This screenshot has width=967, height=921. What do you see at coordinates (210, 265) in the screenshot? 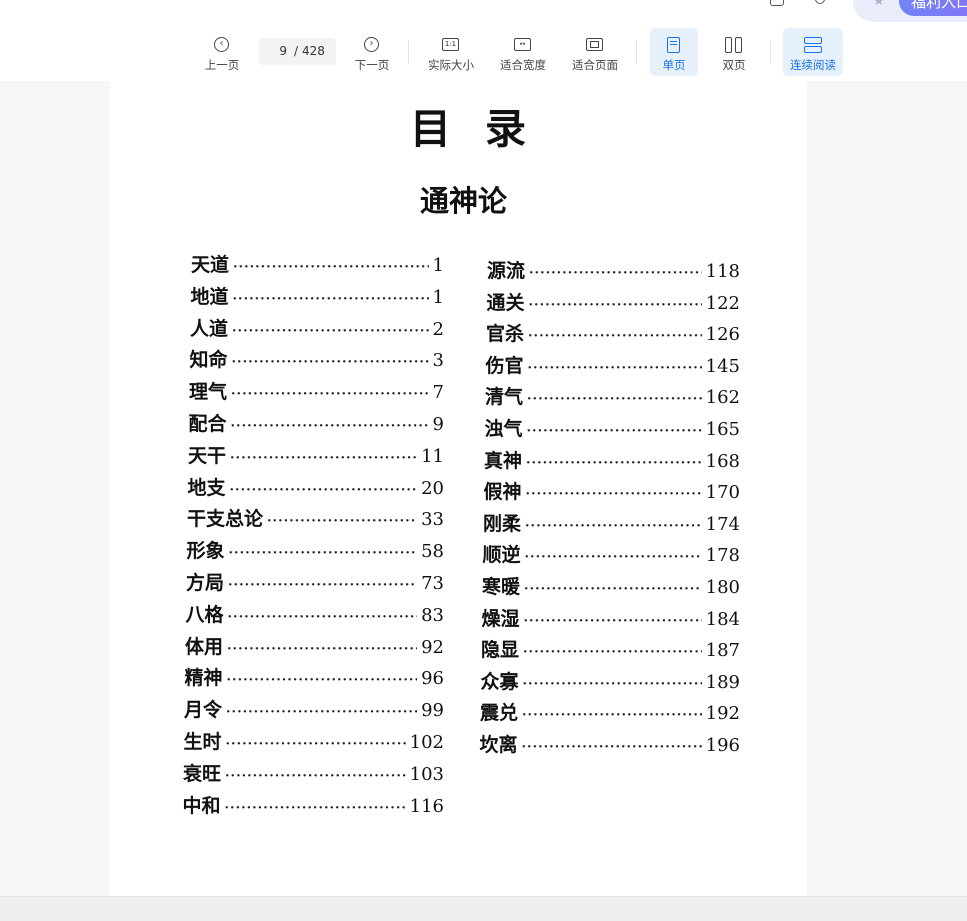
I see `toc-entry-title: 天道` at bounding box center [210, 265].